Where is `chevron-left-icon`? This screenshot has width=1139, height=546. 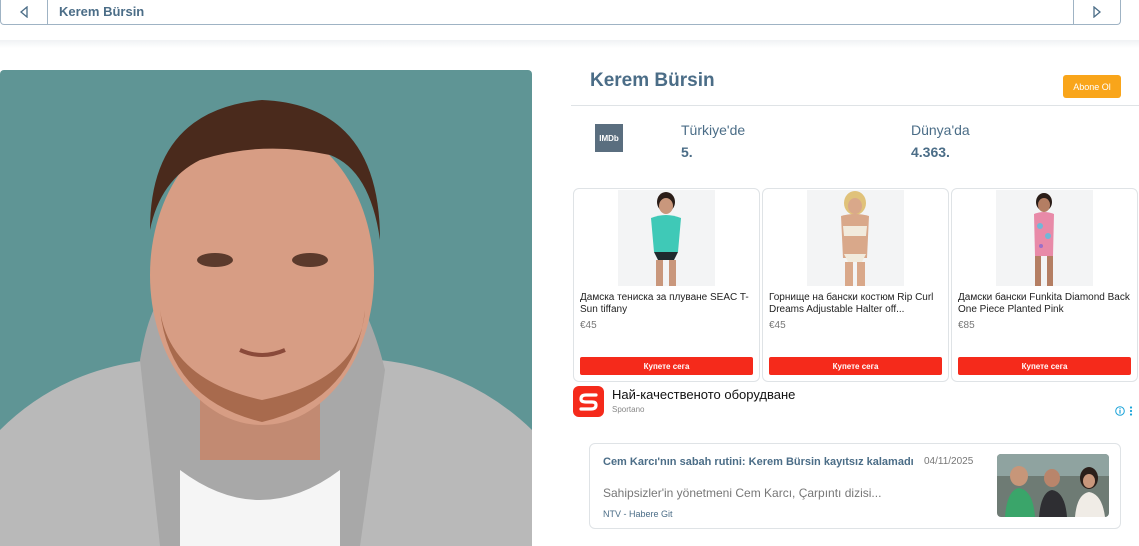 chevron-left-icon is located at coordinates (23, 12).